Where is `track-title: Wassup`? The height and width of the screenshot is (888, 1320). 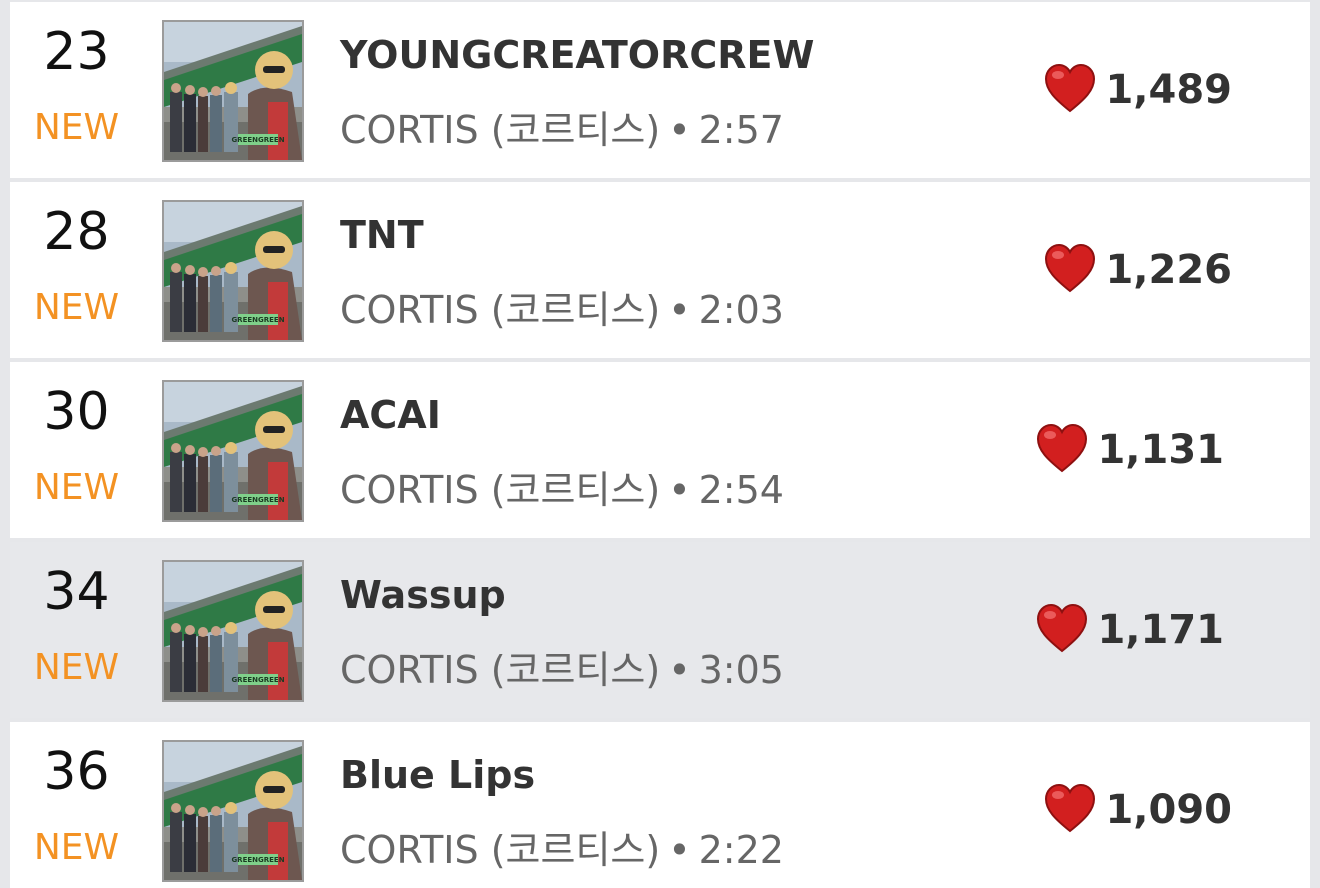
track-title: Wassup is located at coordinates (423, 595).